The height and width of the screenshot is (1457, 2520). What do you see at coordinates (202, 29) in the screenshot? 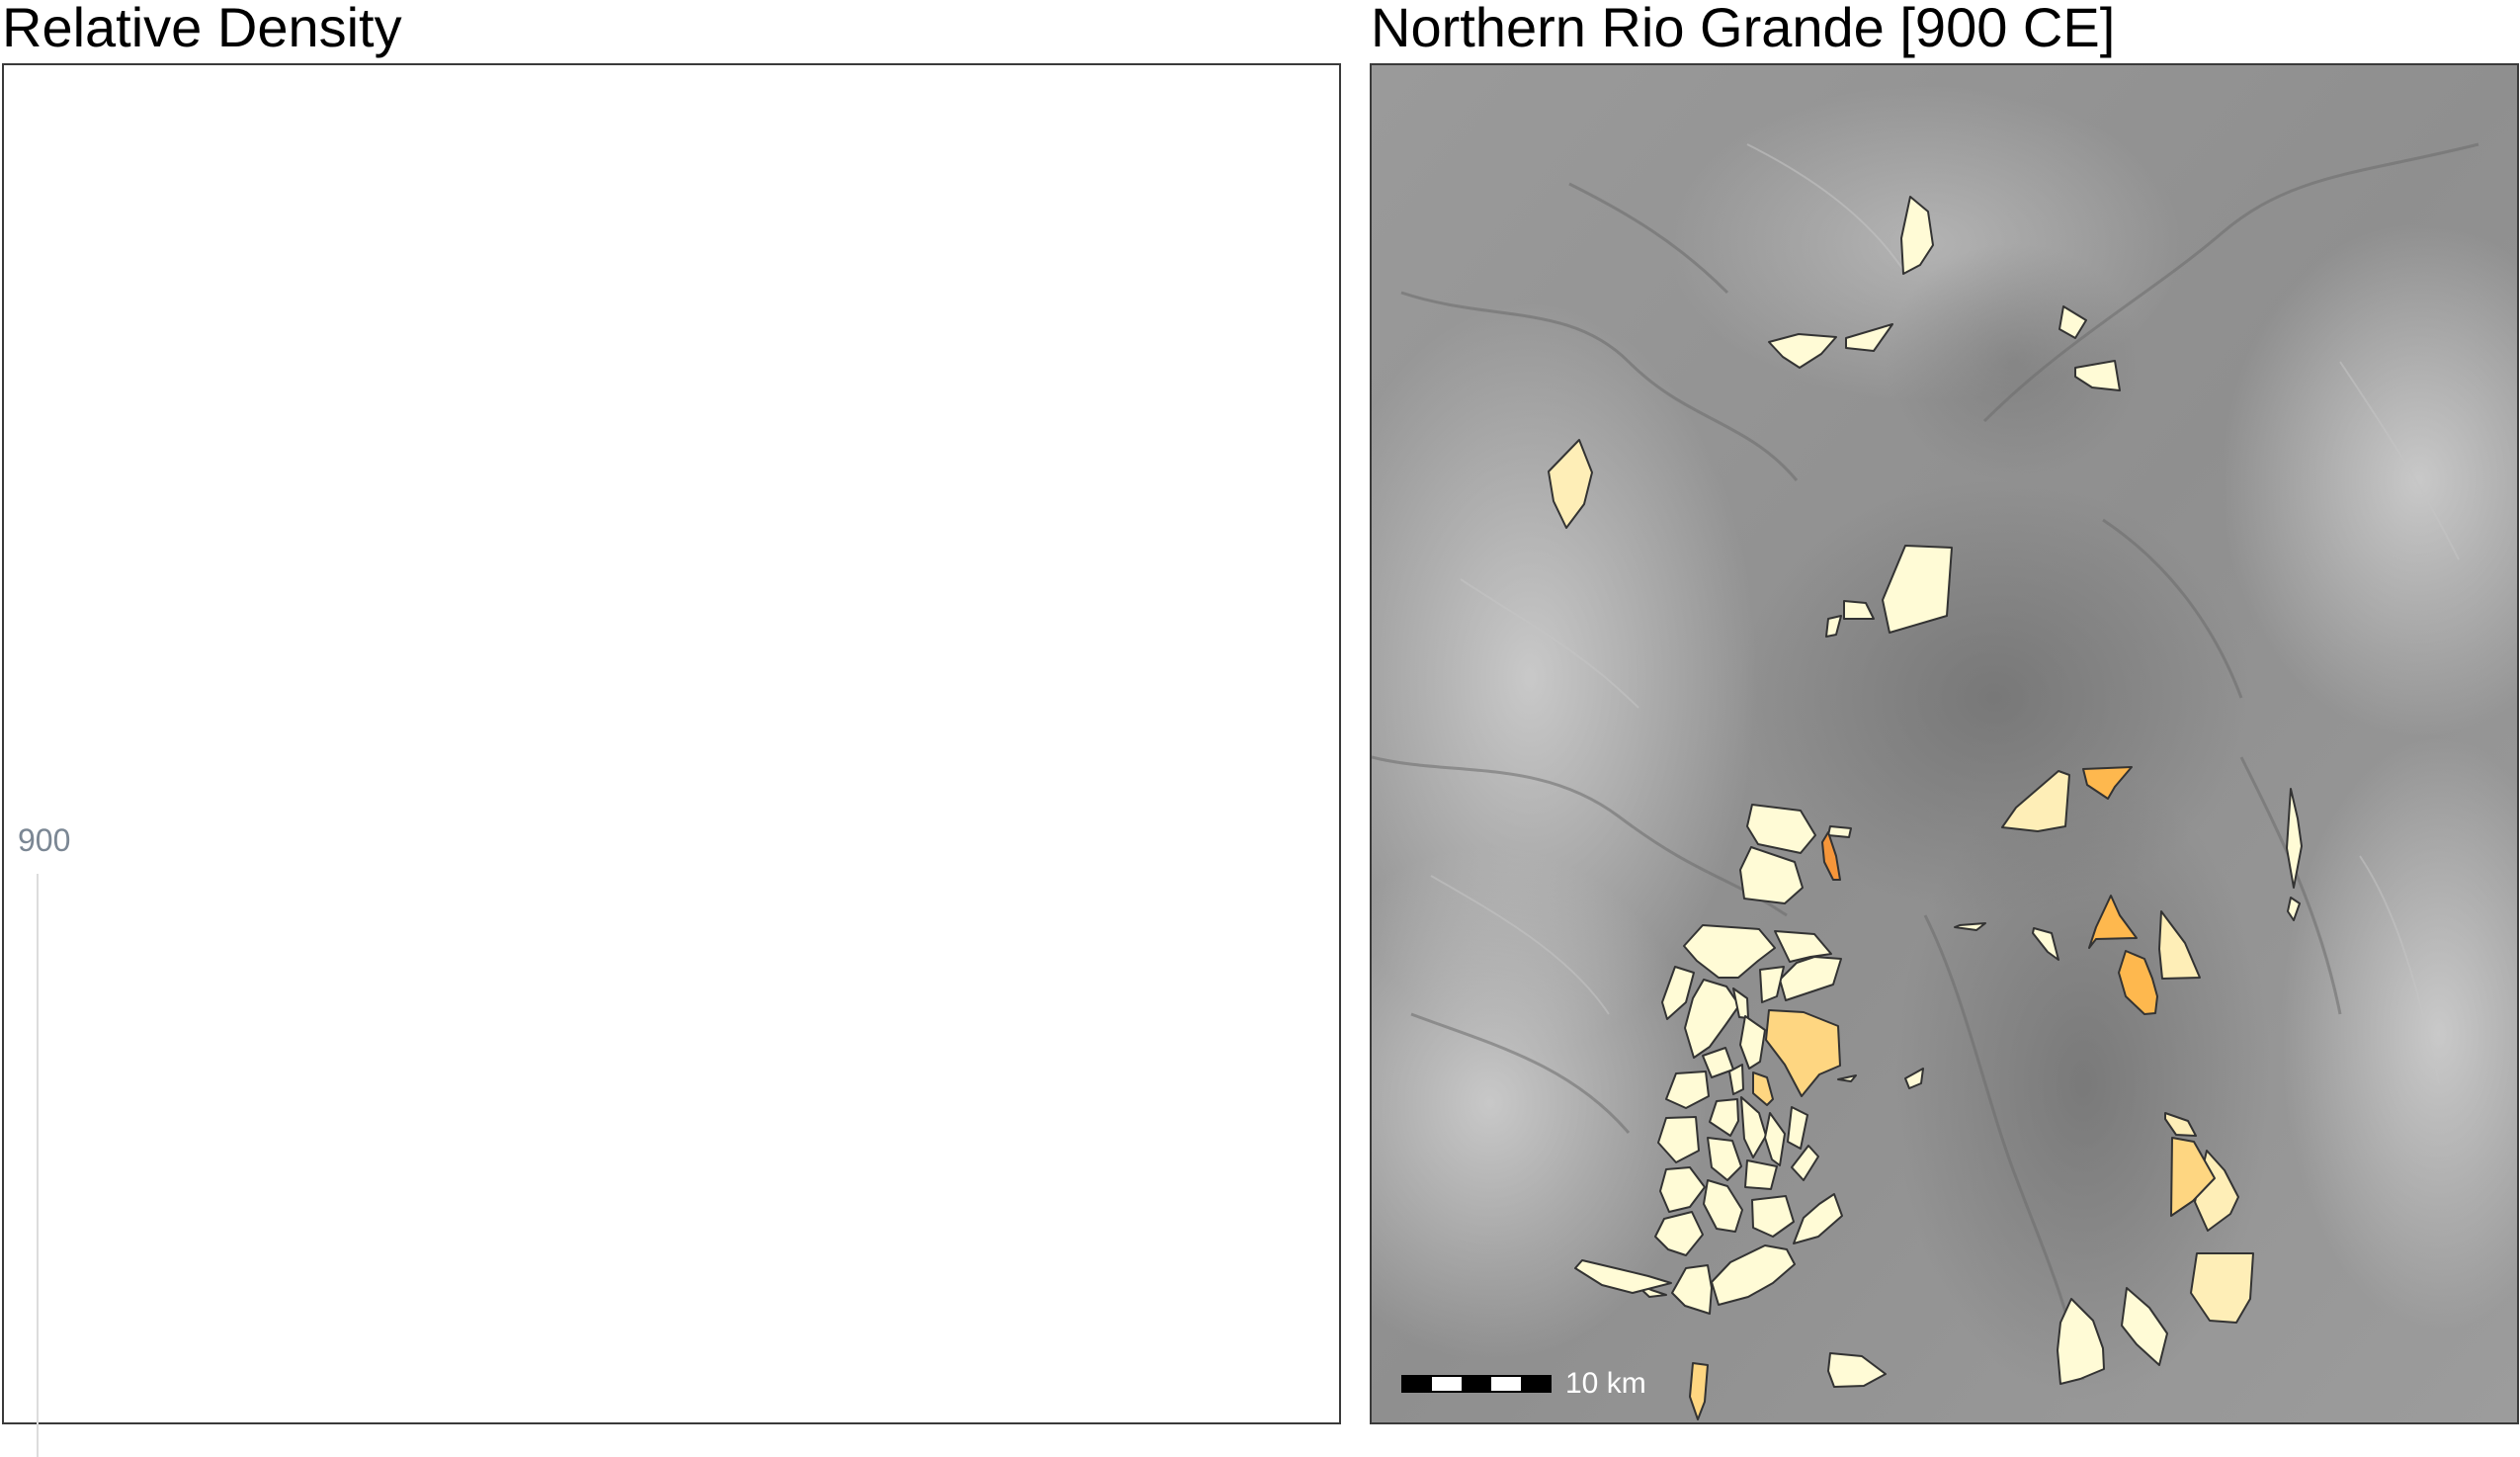
I see `density-panel-title: Relative Density` at bounding box center [202, 29].